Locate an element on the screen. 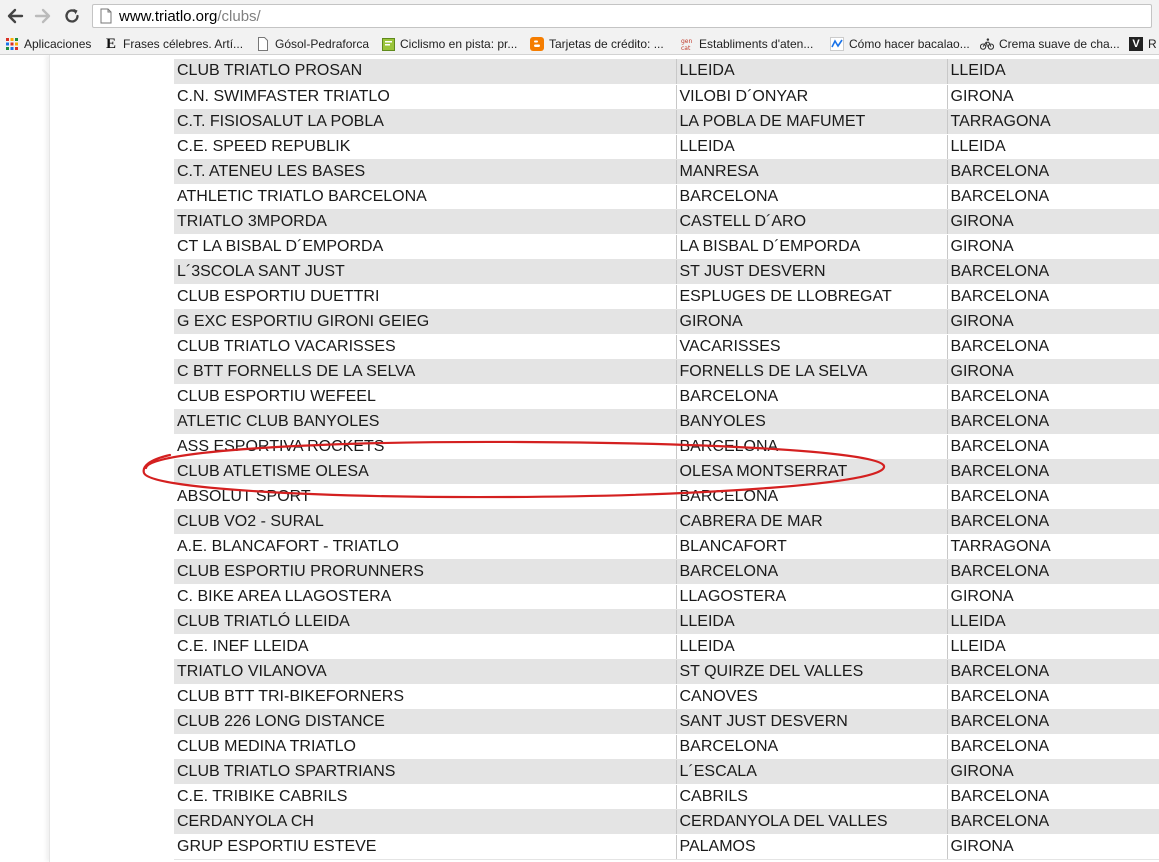  table-row: C.T. ATENEU LES BASES MANRESA BARCELONA is located at coordinates (666, 172).